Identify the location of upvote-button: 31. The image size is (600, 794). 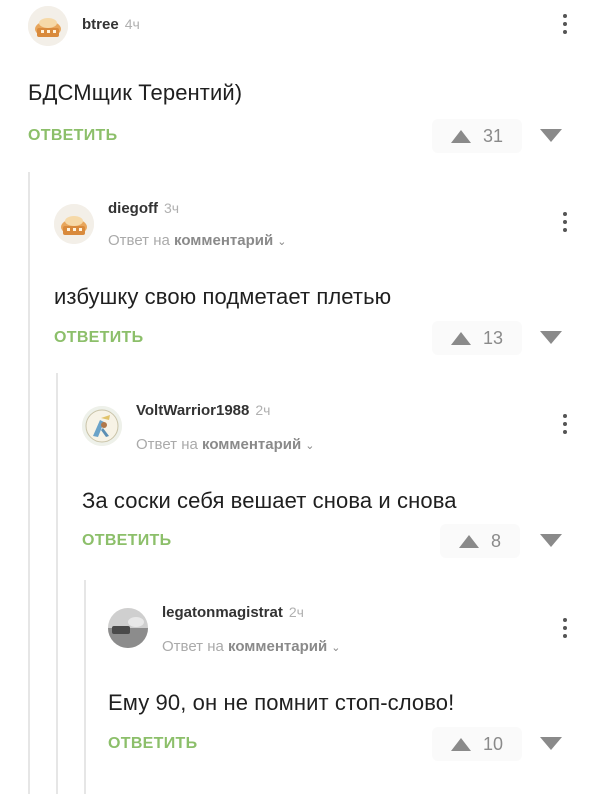
(477, 136).